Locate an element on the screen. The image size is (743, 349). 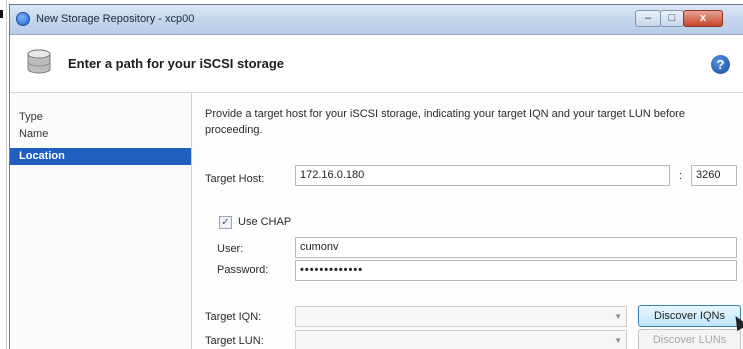
chap-user-input: cumonv is located at coordinates (516, 247).